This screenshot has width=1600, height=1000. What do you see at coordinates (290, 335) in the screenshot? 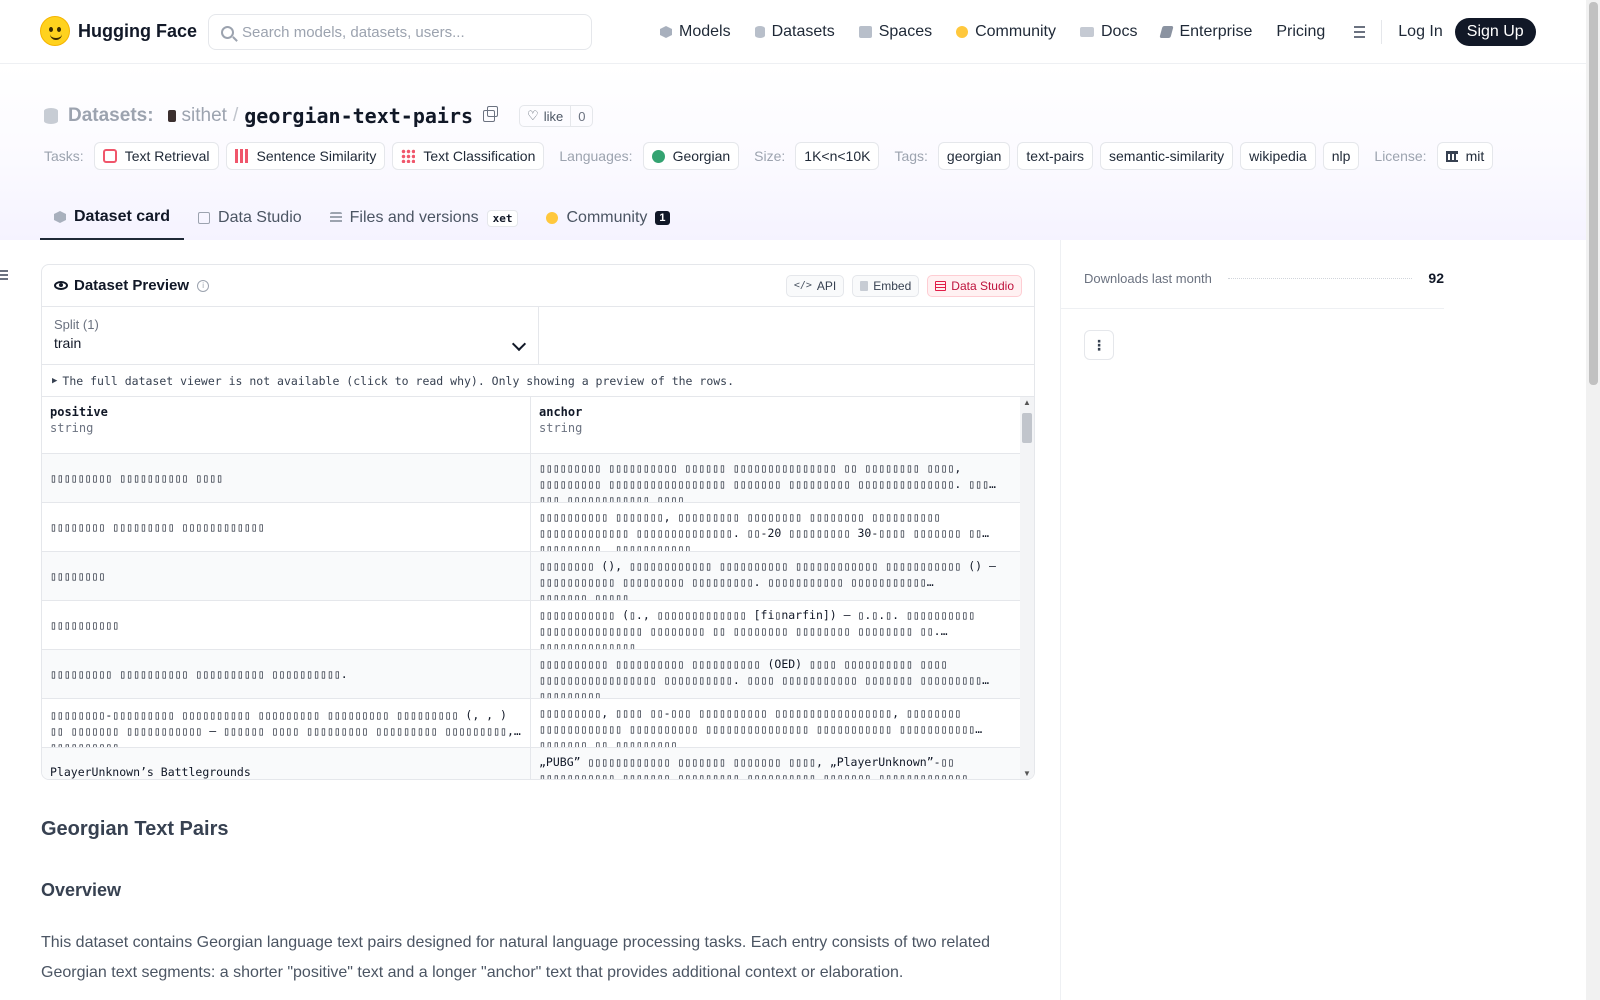
I see `split-select: Split (1) train` at bounding box center [290, 335].